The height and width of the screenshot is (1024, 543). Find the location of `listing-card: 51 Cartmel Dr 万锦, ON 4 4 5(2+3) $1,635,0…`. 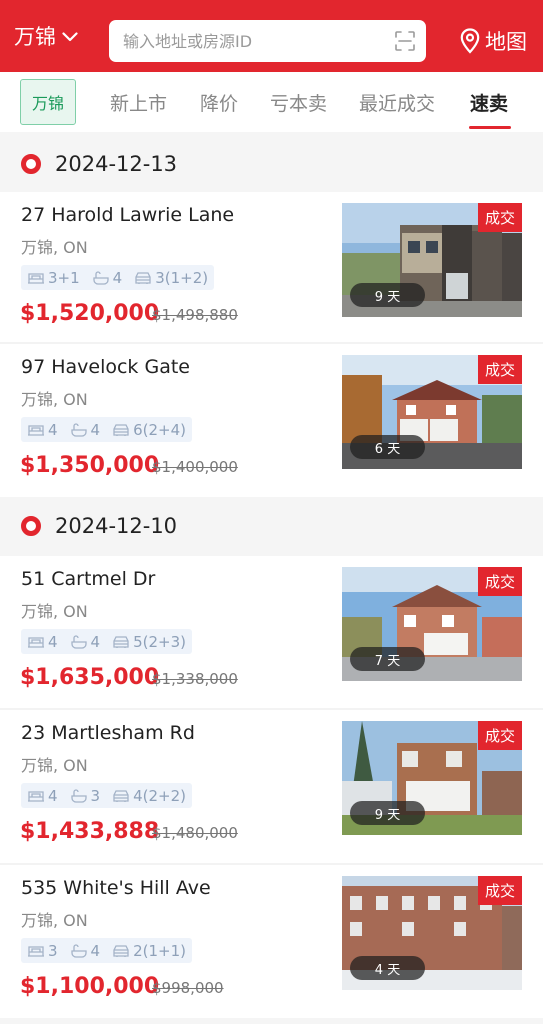

listing-card: 51 Cartmel Dr 万锦, ON 4 4 5(2+3) $1,635,0… is located at coordinates (271, 632).